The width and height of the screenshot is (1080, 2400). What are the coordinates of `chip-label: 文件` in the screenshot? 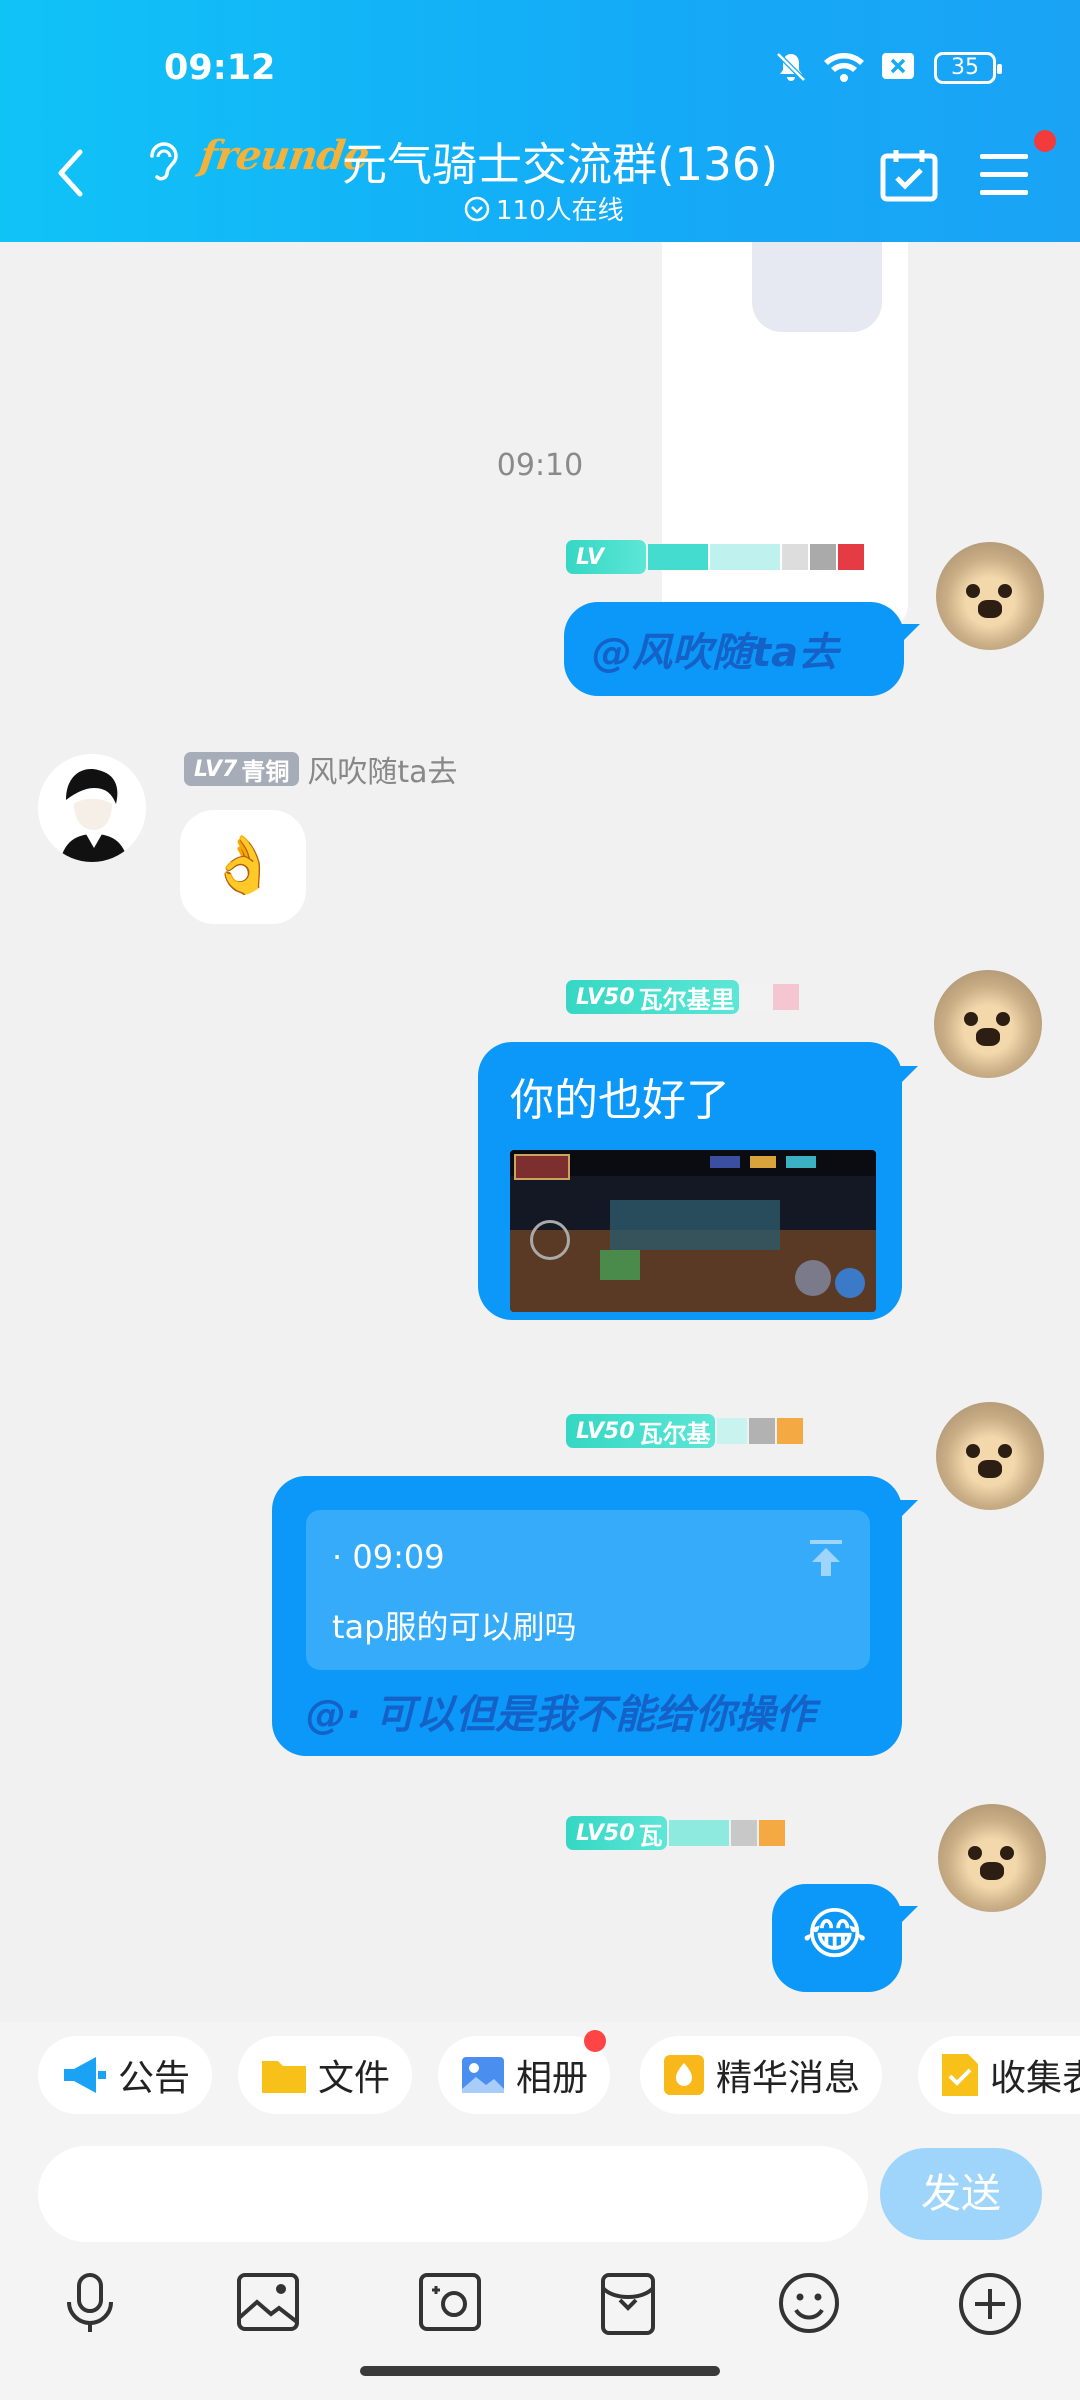 It's located at (354, 2078).